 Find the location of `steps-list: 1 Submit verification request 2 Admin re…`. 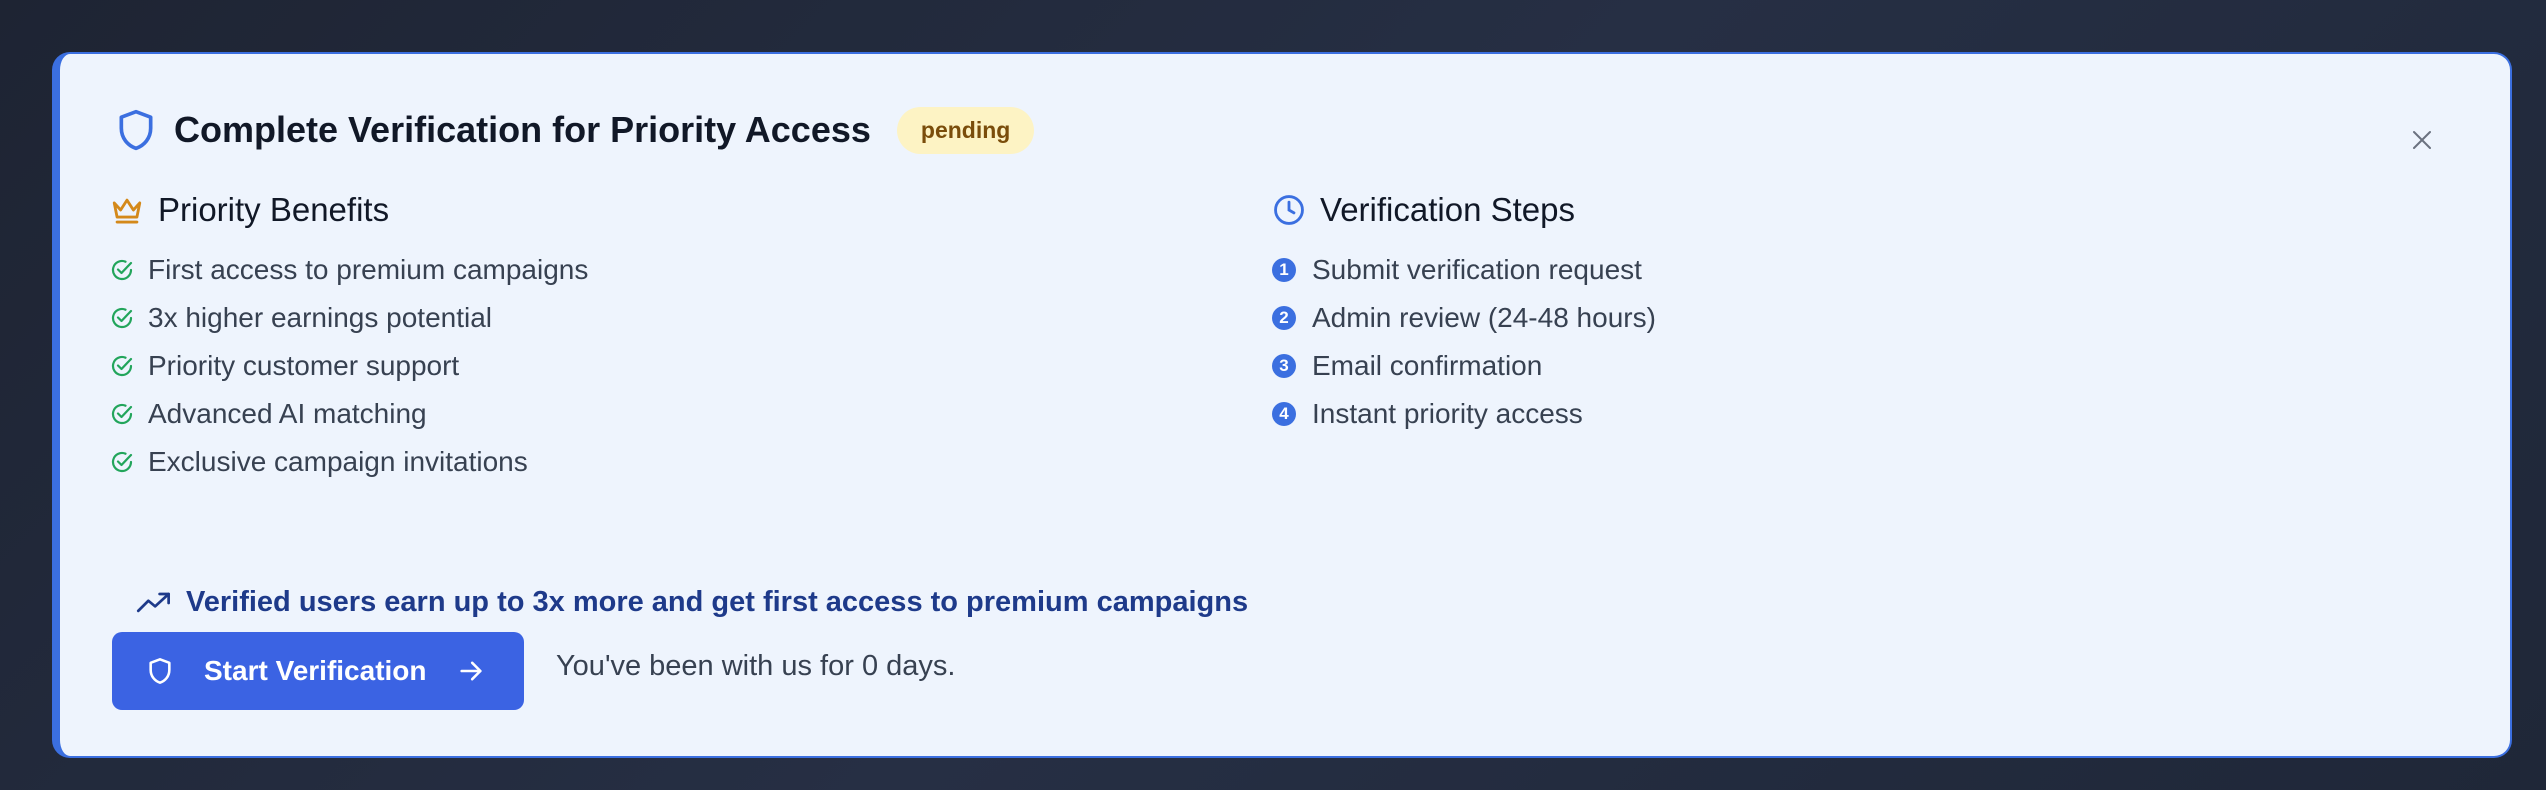

steps-list: 1 Submit verification request 2 Admin re… is located at coordinates (1464, 342).